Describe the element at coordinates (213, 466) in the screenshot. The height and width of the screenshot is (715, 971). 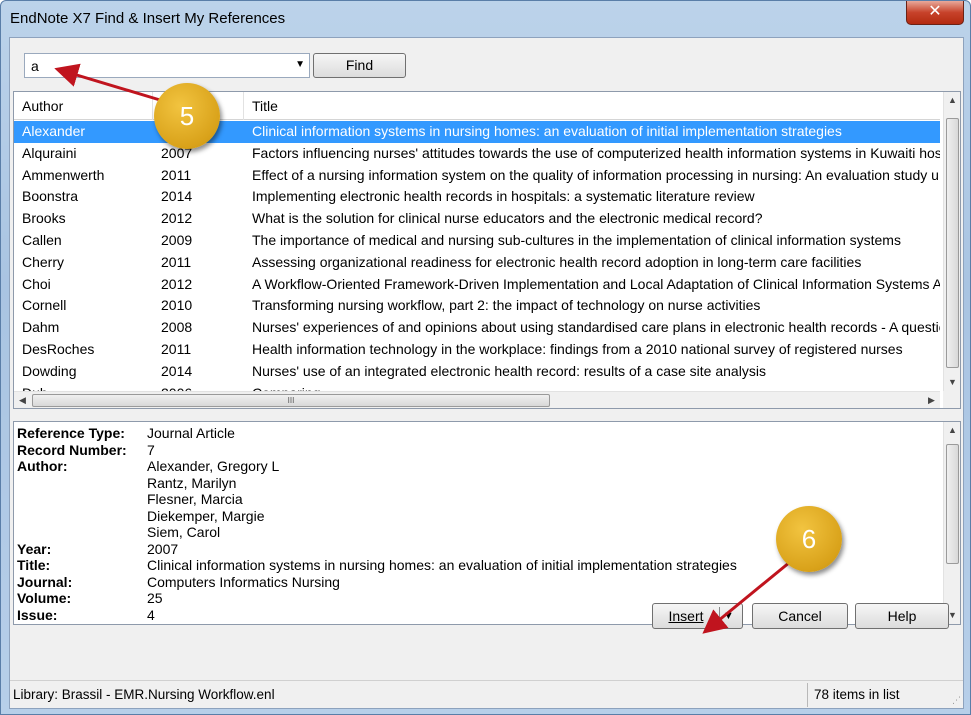
I see `detail-value: Alexander, Gregory L` at that location.